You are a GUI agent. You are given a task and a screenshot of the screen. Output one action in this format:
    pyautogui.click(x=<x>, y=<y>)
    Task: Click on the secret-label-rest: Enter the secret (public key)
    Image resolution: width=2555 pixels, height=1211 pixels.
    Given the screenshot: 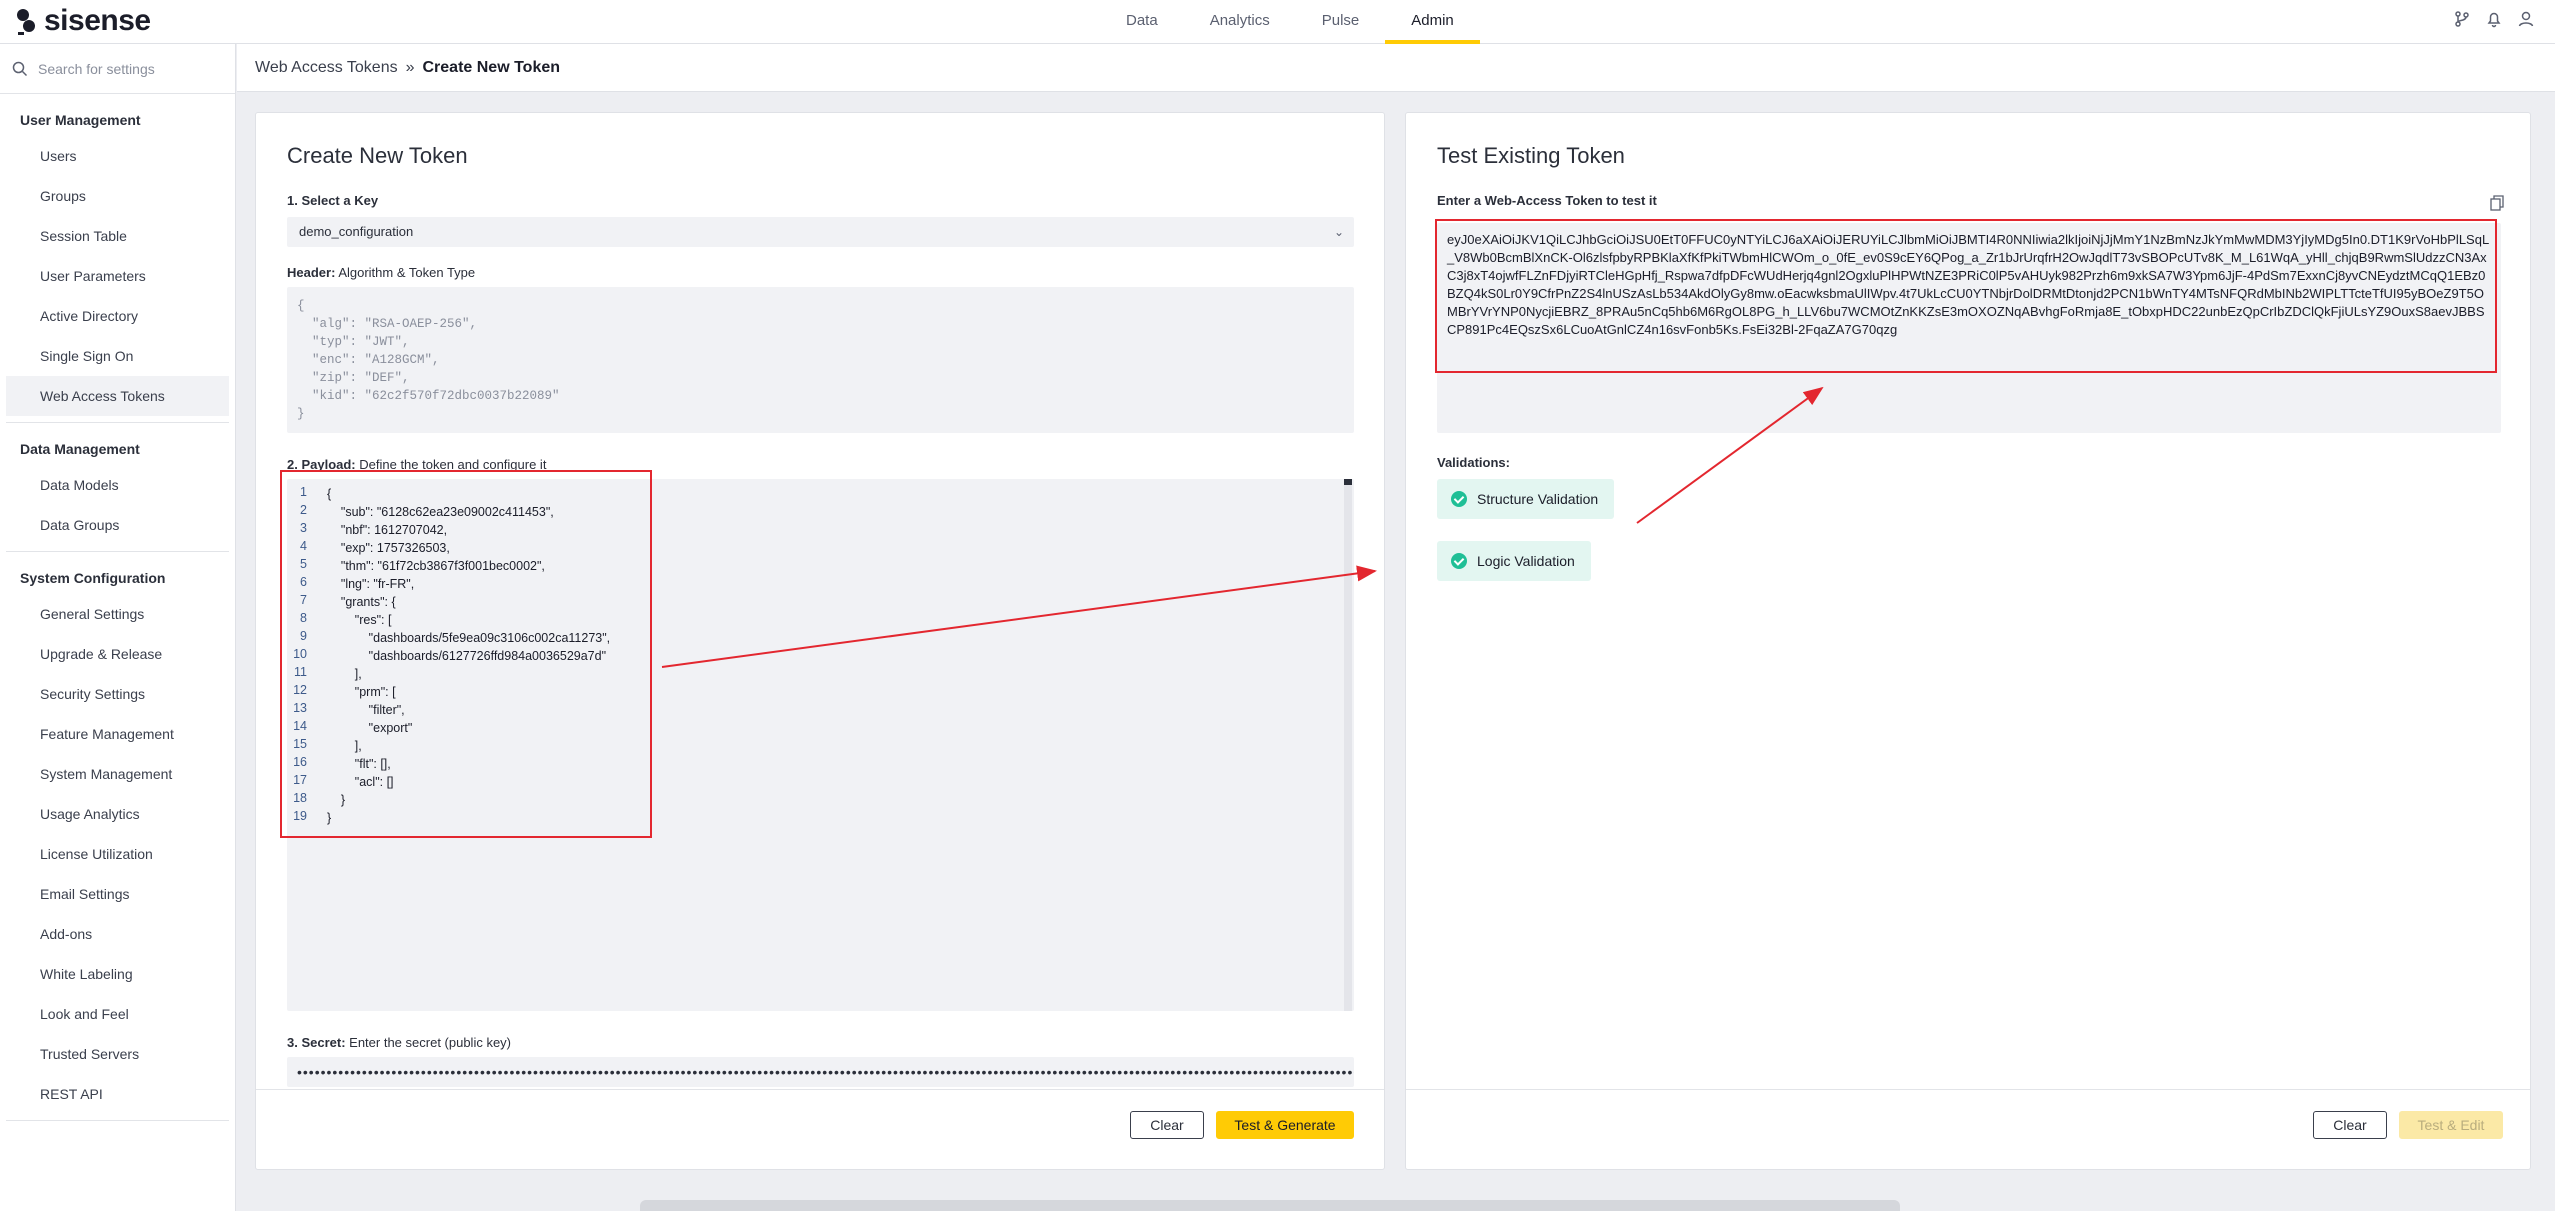 What is the action you would take?
    pyautogui.click(x=428, y=1042)
    